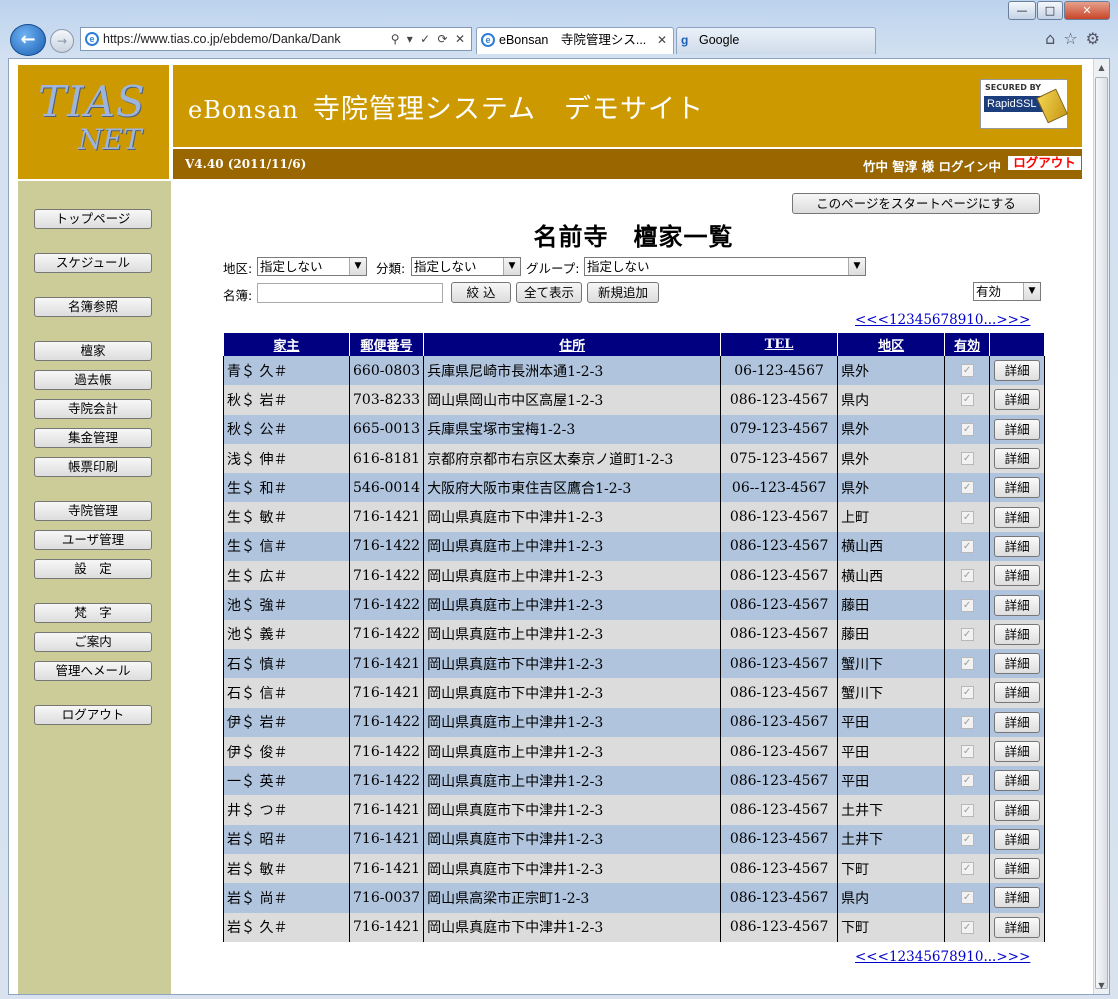 Image resolution: width=1118 pixels, height=999 pixels. What do you see at coordinates (93, 467) in the screenshot?
I see `menu-form-print-button: 帳票印刷` at bounding box center [93, 467].